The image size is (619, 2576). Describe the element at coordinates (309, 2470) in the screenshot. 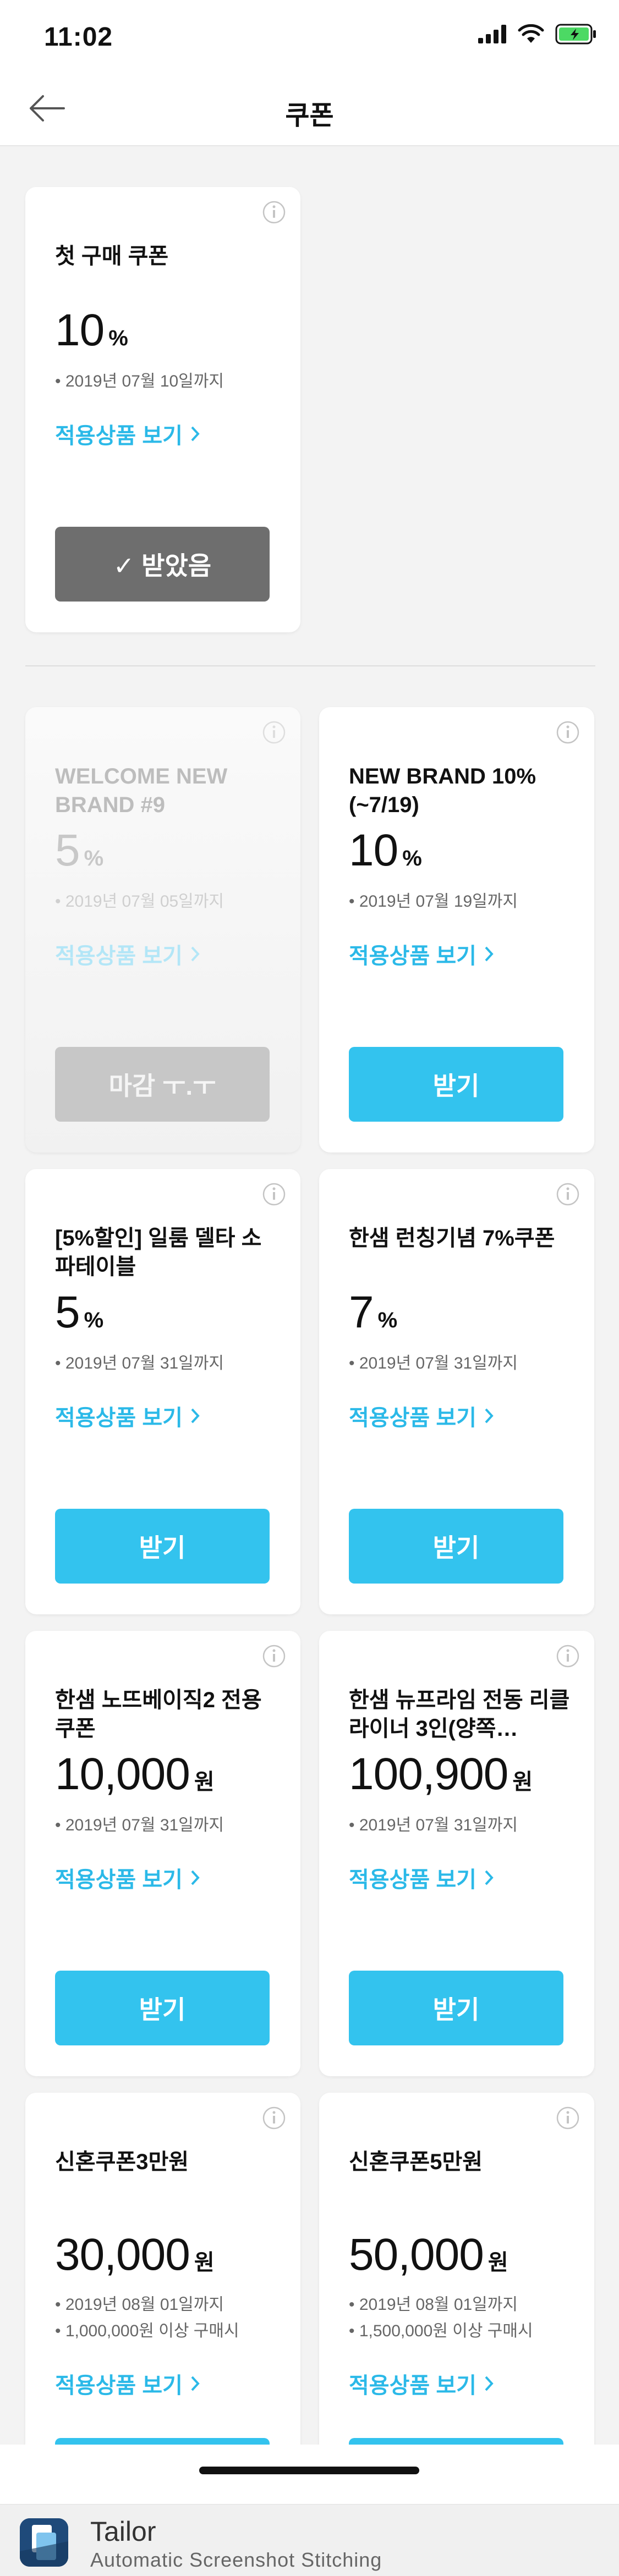

I see `home-indicator` at that location.